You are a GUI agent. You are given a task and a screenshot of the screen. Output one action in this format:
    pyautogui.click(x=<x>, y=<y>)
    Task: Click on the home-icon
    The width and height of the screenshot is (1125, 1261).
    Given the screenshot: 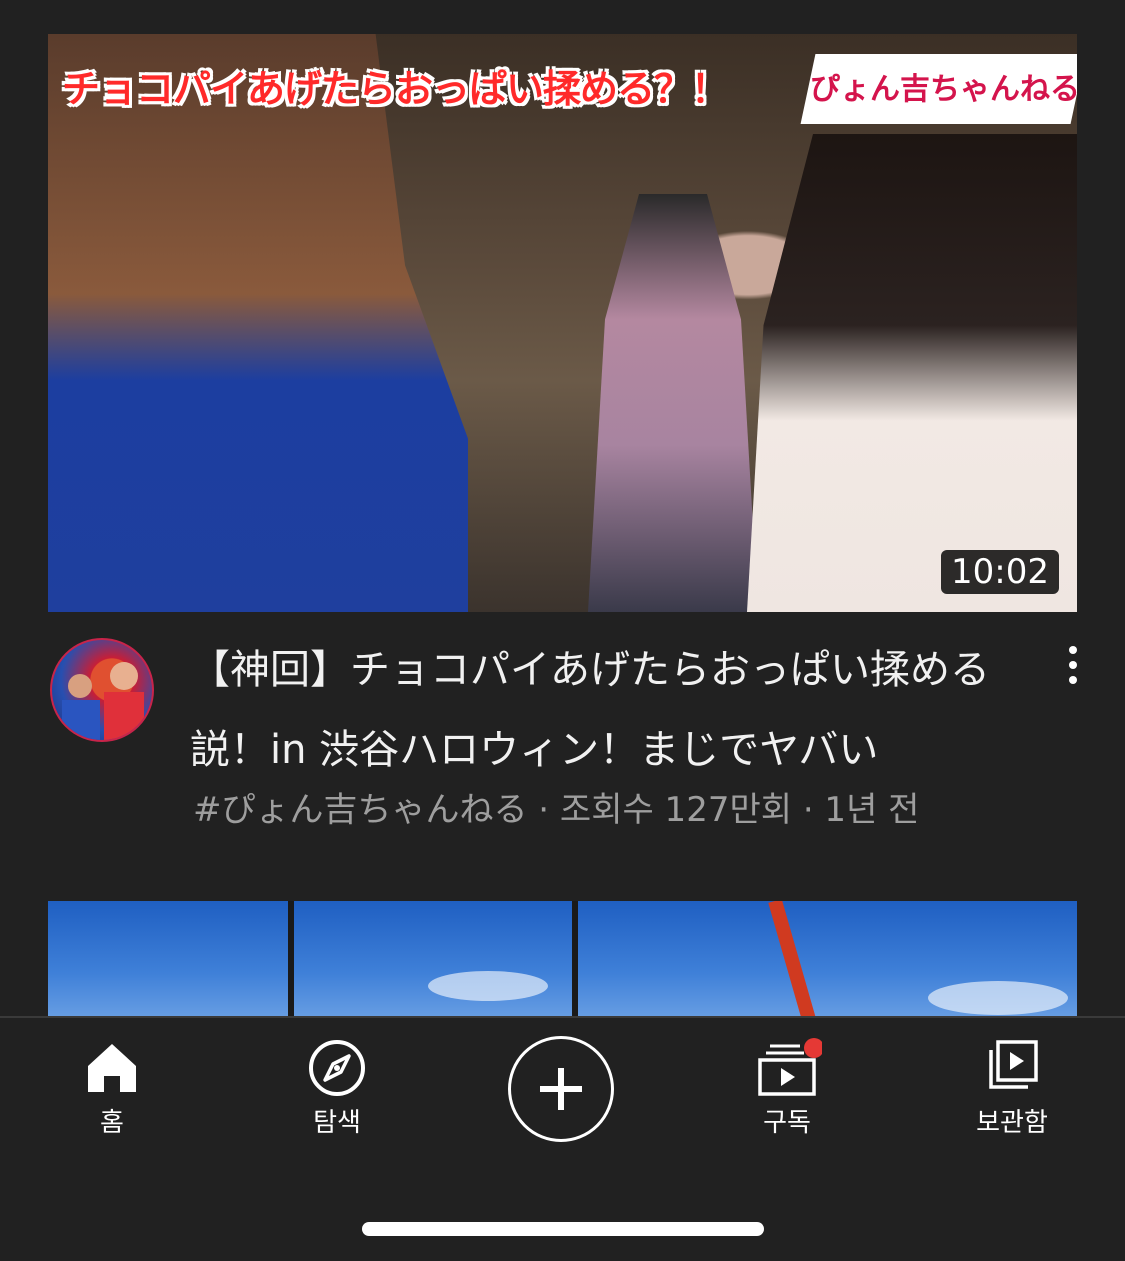 What is the action you would take?
    pyautogui.click(x=112, y=1068)
    